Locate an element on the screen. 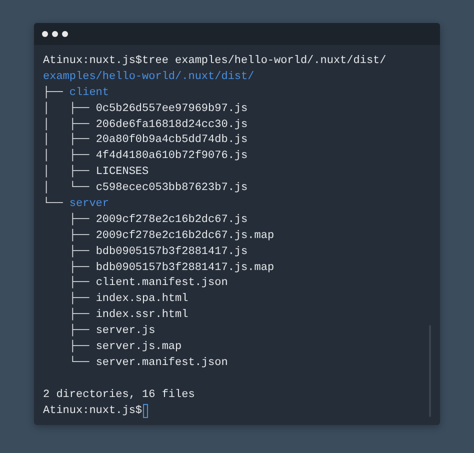 The height and width of the screenshot is (453, 474). file-name: 2009cf278e2c16b2dc67.js is located at coordinates (172, 220).